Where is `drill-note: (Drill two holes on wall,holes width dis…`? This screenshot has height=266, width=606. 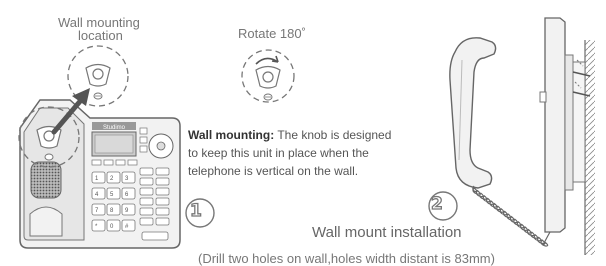
drill-note: (Drill two holes on wall,holes width dis… is located at coordinates (346, 258).